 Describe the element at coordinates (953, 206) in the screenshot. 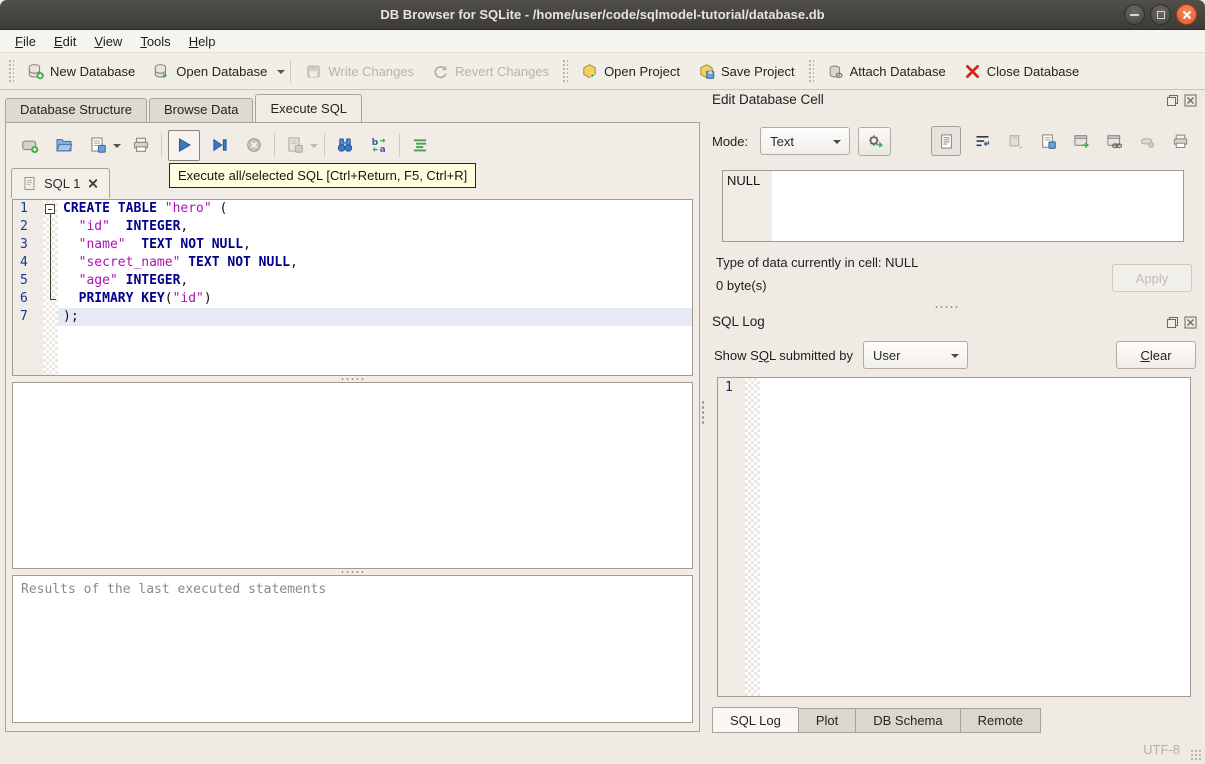

I see `cell-value-editor: NULL` at that location.